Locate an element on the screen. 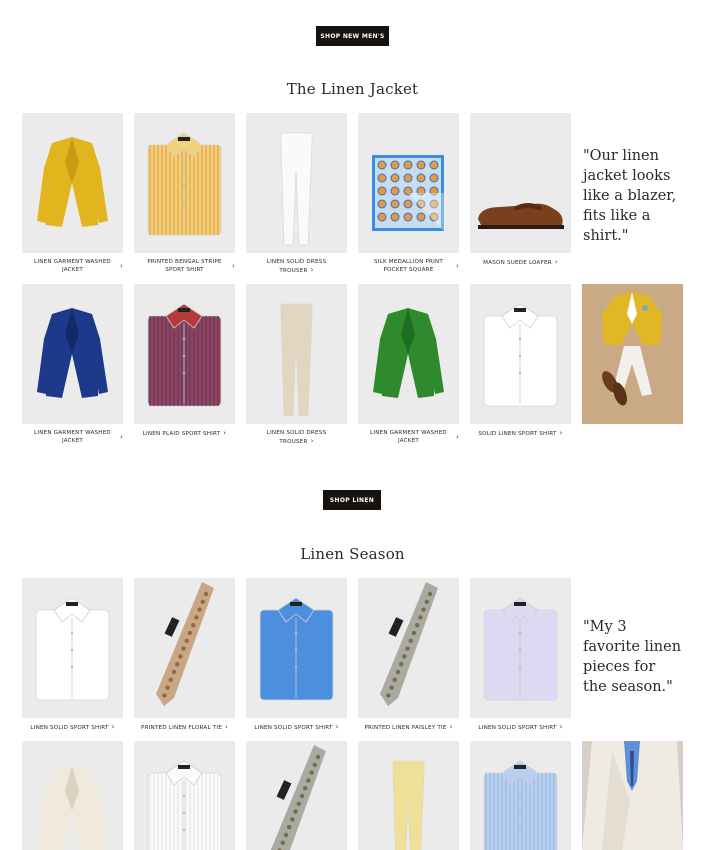  yellow-jacket-icon is located at coordinates (72, 183).